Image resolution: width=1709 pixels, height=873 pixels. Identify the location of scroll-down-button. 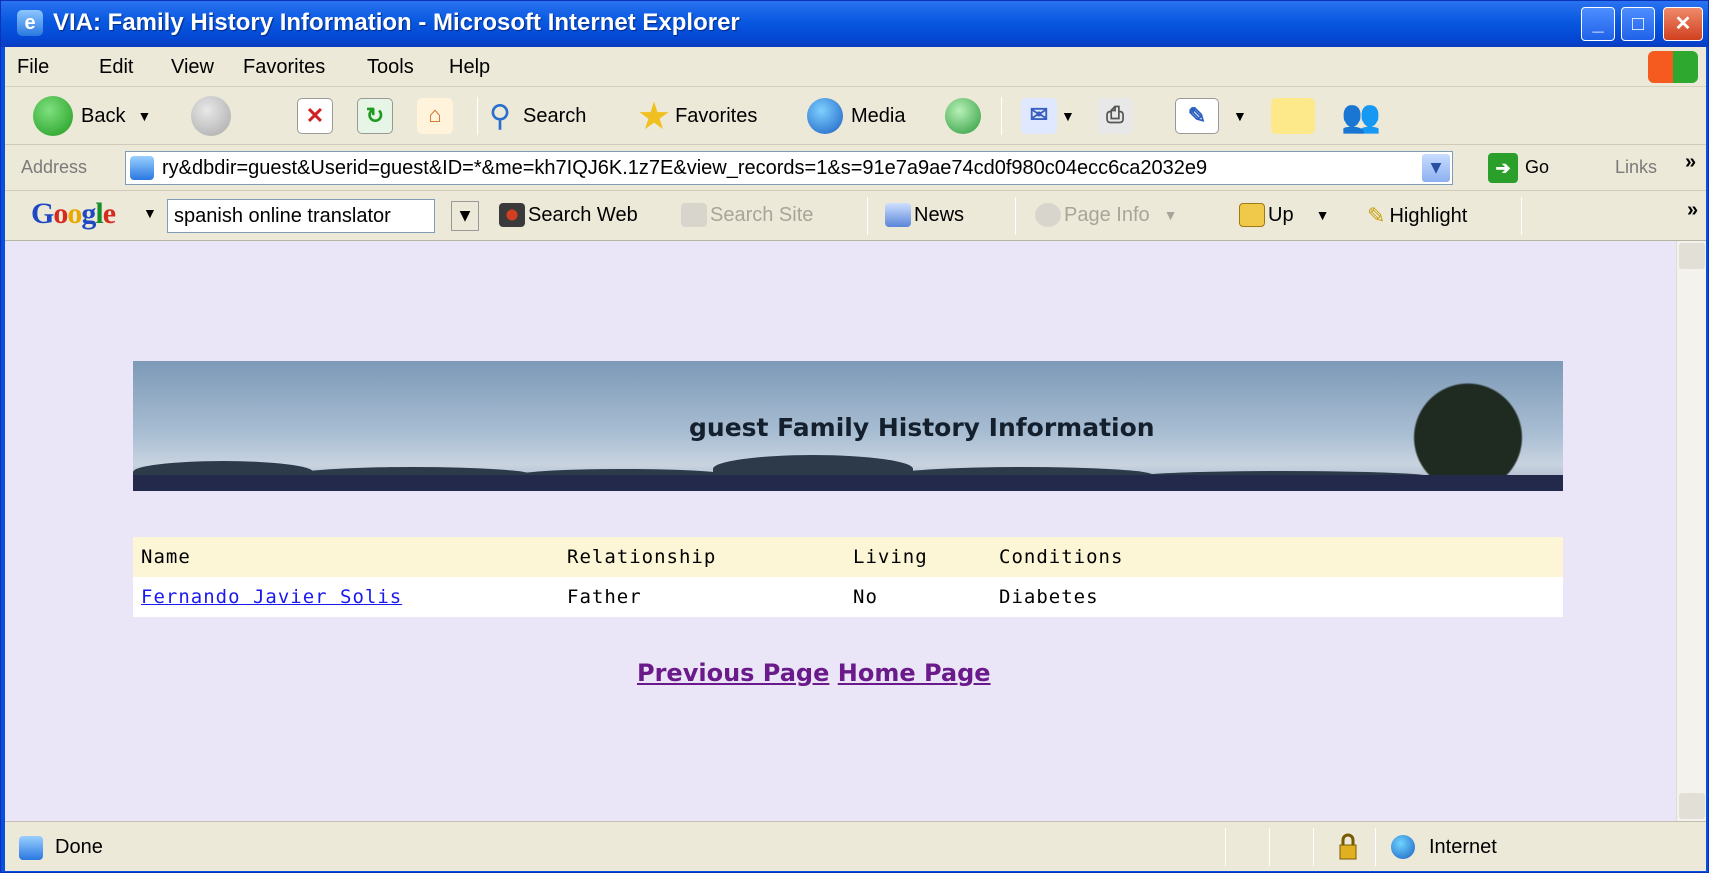
(1692, 806).